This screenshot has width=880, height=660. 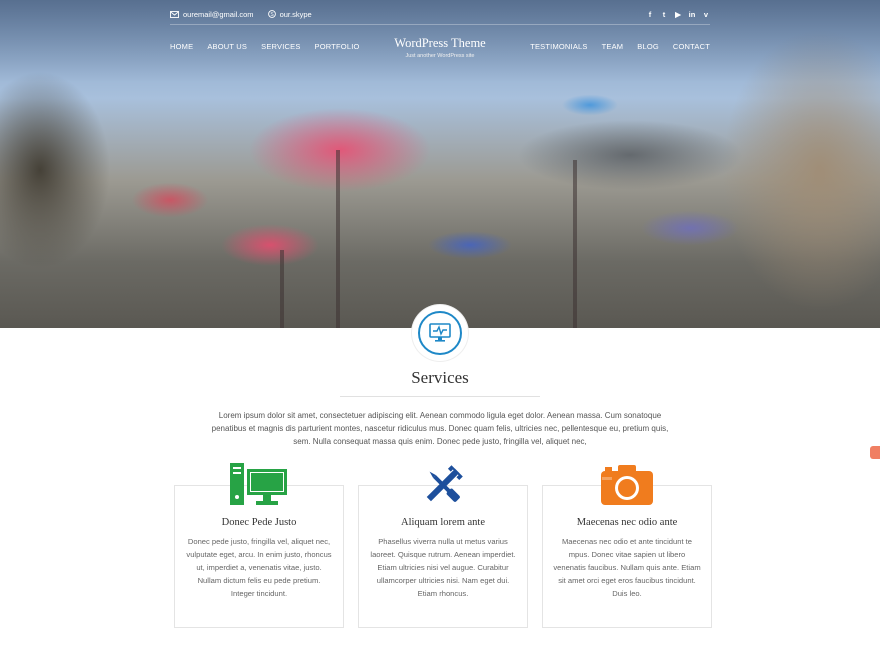 What do you see at coordinates (691, 46) in the screenshot?
I see `nav-contact: CONTACT` at bounding box center [691, 46].